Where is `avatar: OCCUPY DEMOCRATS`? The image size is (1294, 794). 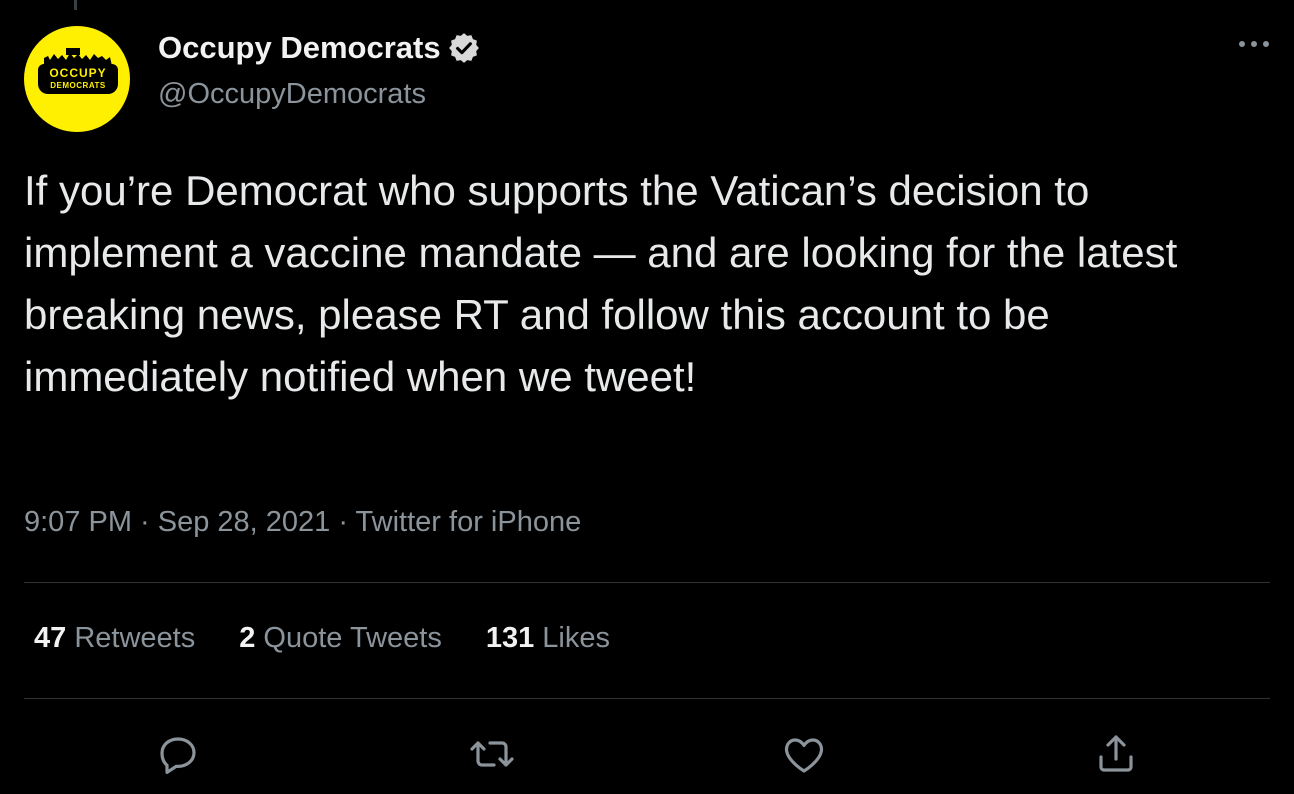
avatar: OCCUPY DEMOCRATS is located at coordinates (77, 79).